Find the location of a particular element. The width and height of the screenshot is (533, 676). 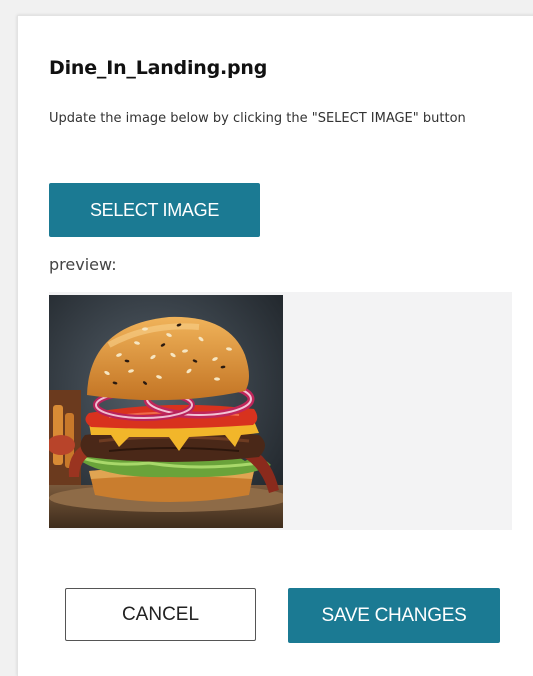

select-image-button: SELECT IMAGE is located at coordinates (154, 210).